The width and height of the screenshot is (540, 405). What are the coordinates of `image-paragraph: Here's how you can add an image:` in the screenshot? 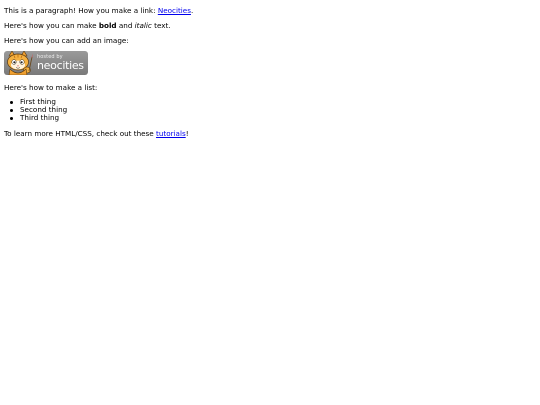 It's located at (66, 40).